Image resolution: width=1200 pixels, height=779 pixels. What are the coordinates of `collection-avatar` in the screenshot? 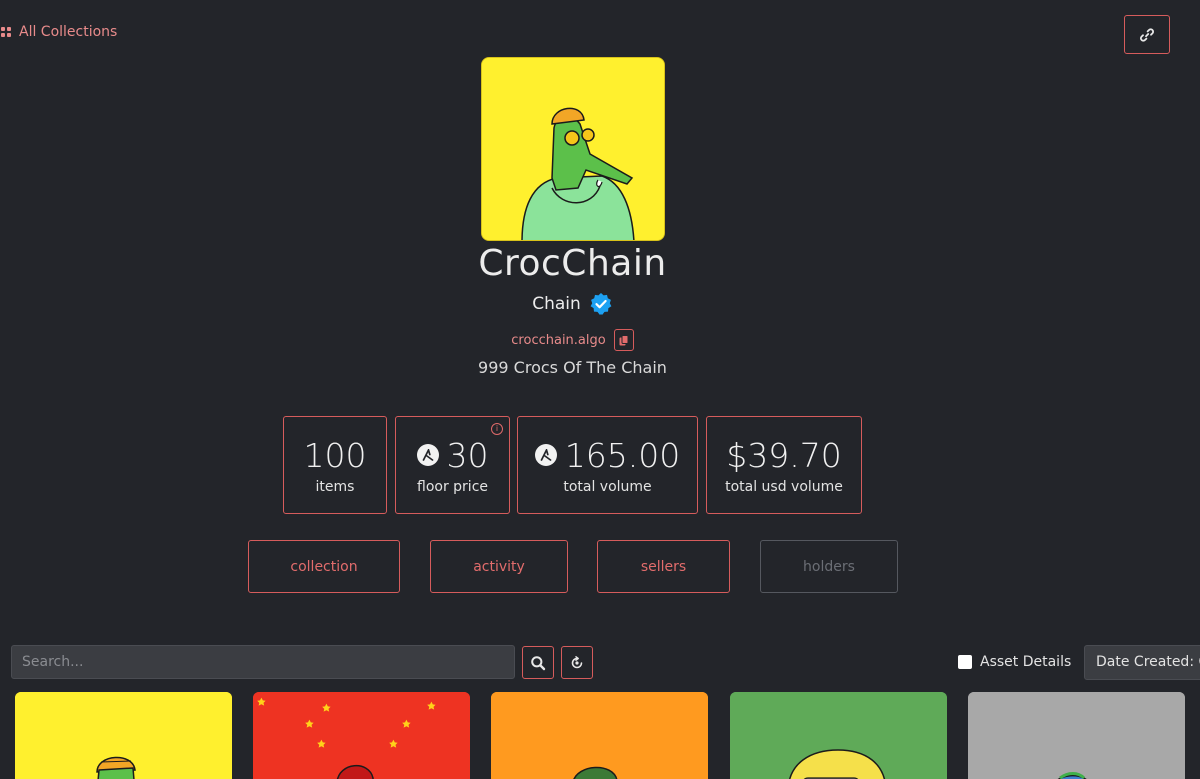 It's located at (573, 149).